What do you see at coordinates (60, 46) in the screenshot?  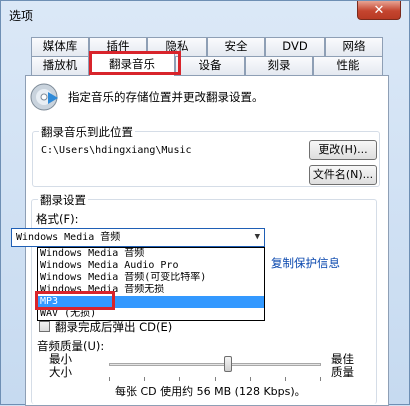 I see `tab-library: 媒体库` at bounding box center [60, 46].